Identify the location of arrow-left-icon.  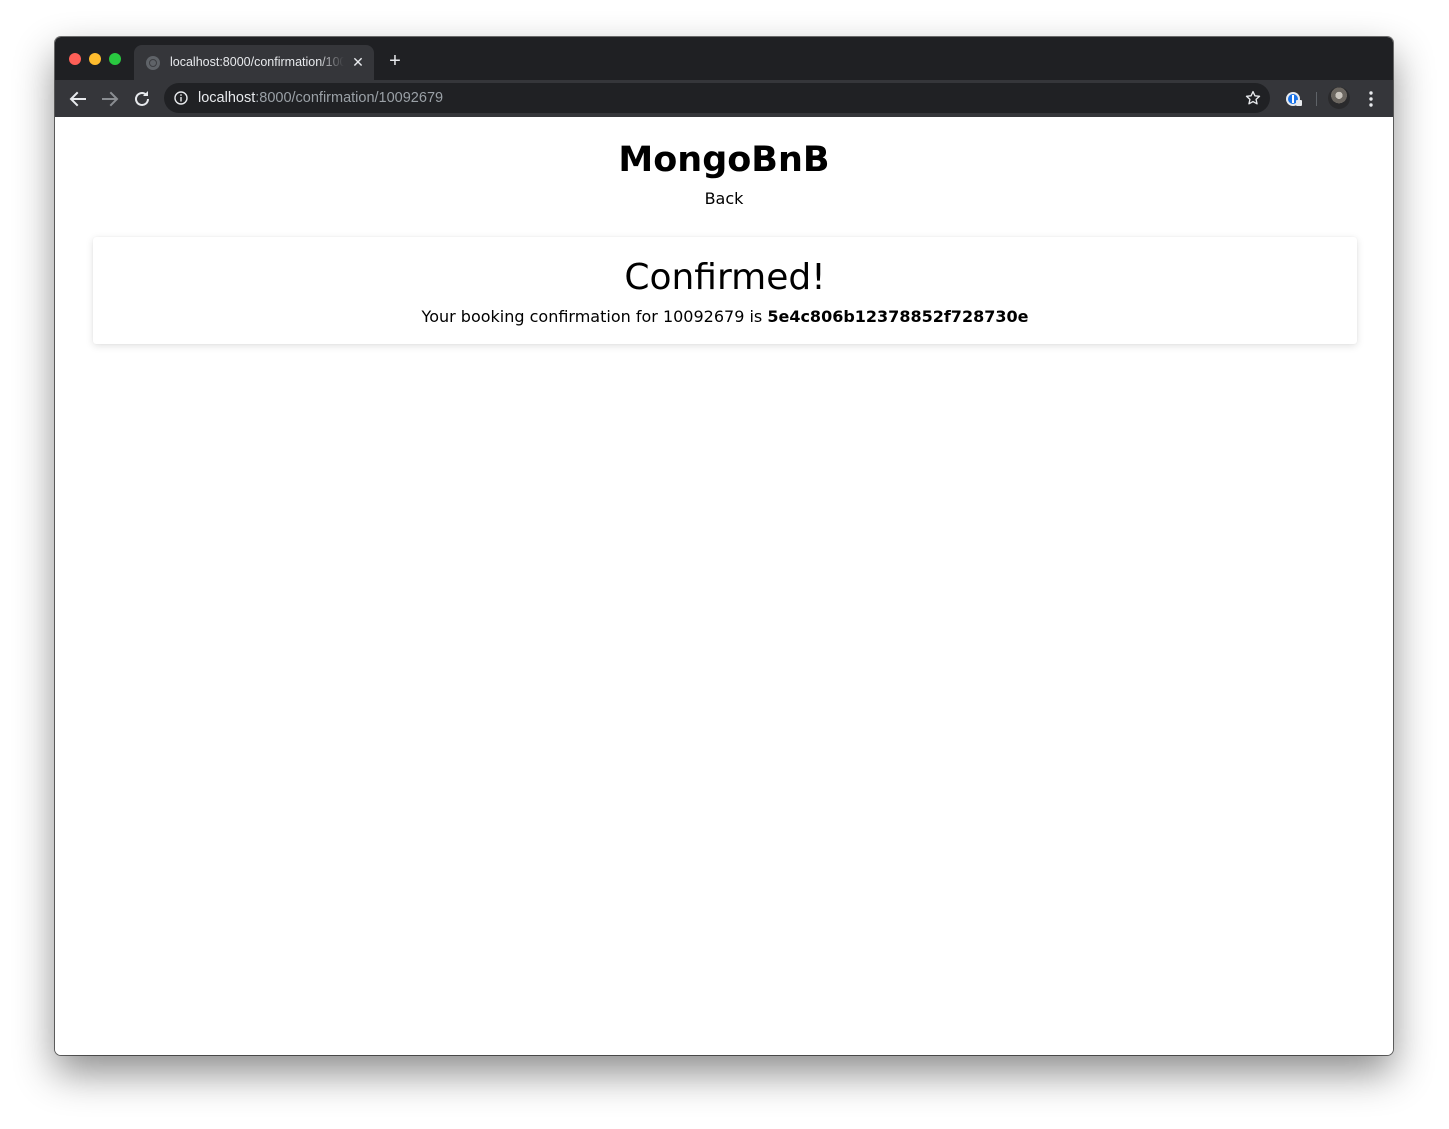
(78, 99).